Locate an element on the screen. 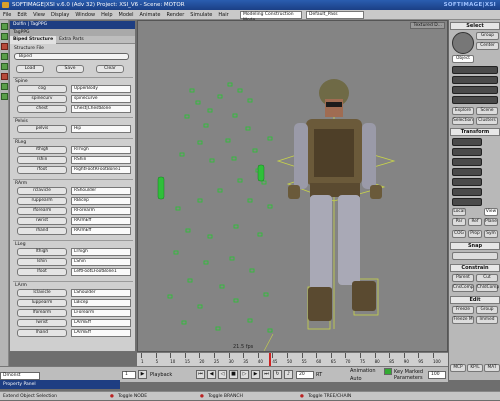  freeze-button: Freeze is located at coordinates (463, 310).